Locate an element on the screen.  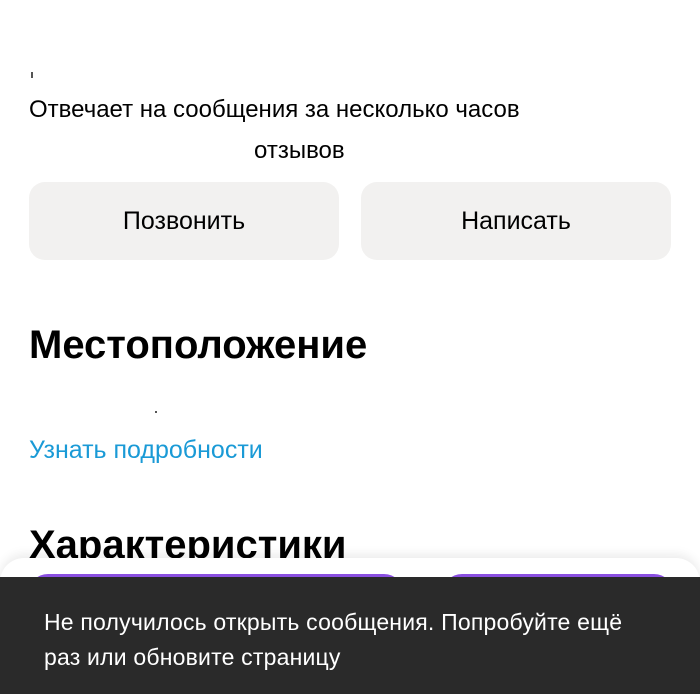
reviews-count-text: отзывов is located at coordinates (299, 150).